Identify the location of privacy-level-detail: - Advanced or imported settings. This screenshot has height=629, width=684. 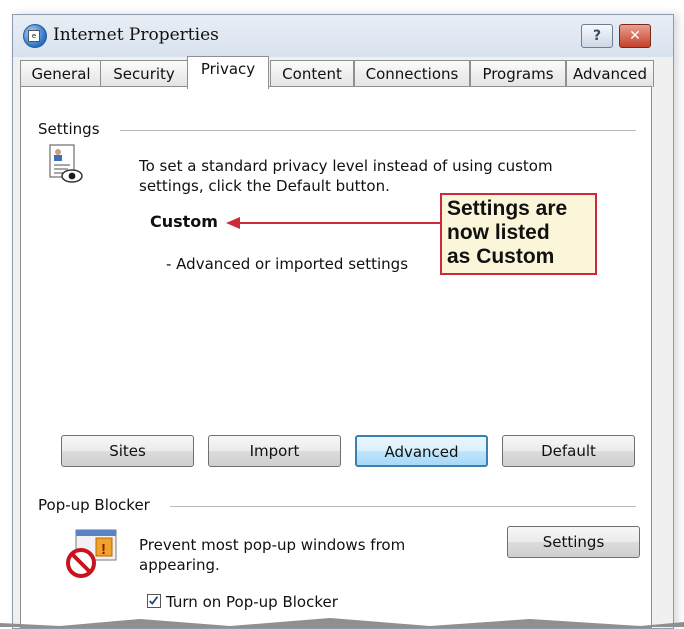
(287, 264).